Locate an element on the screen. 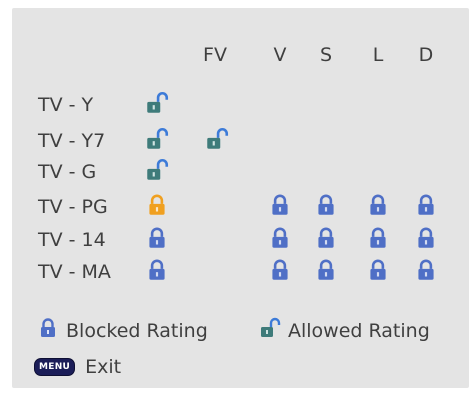 The width and height of the screenshot is (476, 394). lock-toggle-tv-pg-all is located at coordinates (157, 205).